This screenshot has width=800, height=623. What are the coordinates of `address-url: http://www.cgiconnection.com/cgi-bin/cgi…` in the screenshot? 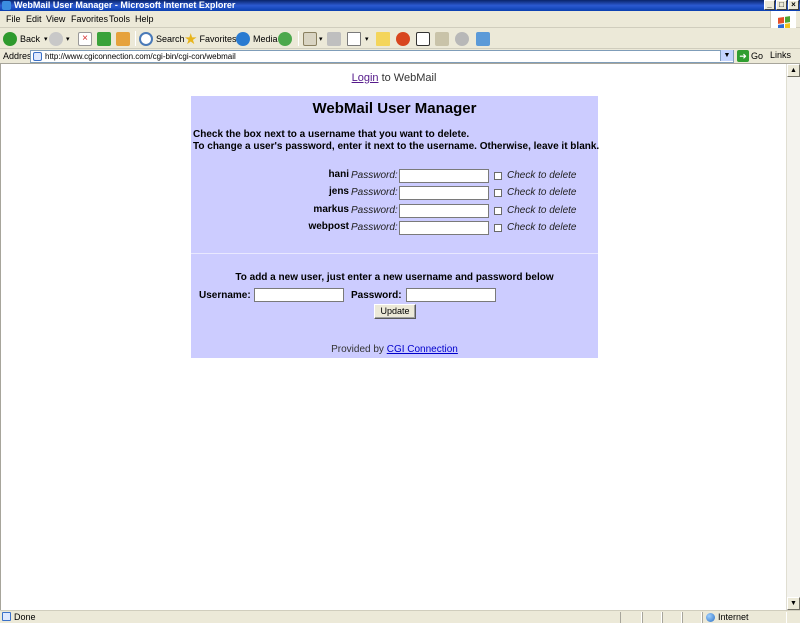 It's located at (140, 56).